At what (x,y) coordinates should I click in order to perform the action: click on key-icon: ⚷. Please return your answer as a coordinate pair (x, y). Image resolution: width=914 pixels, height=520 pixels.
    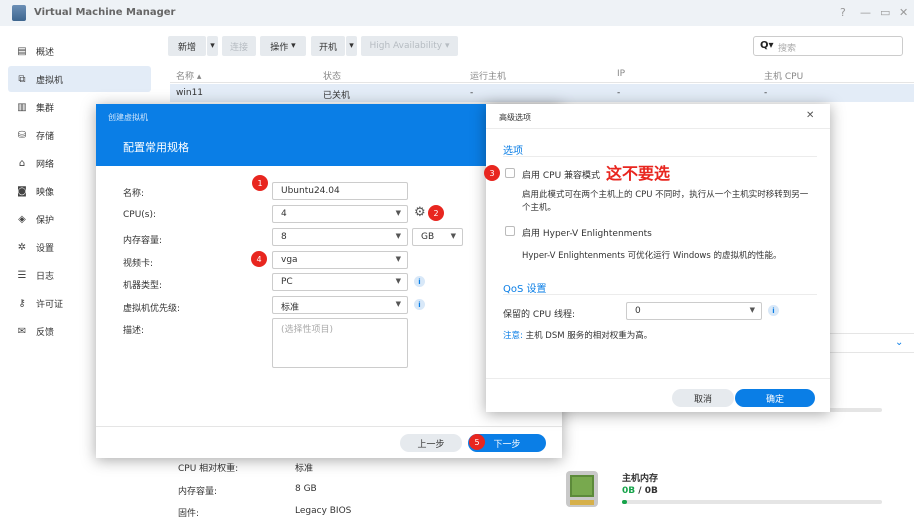
    Looking at the image, I should click on (22, 303).